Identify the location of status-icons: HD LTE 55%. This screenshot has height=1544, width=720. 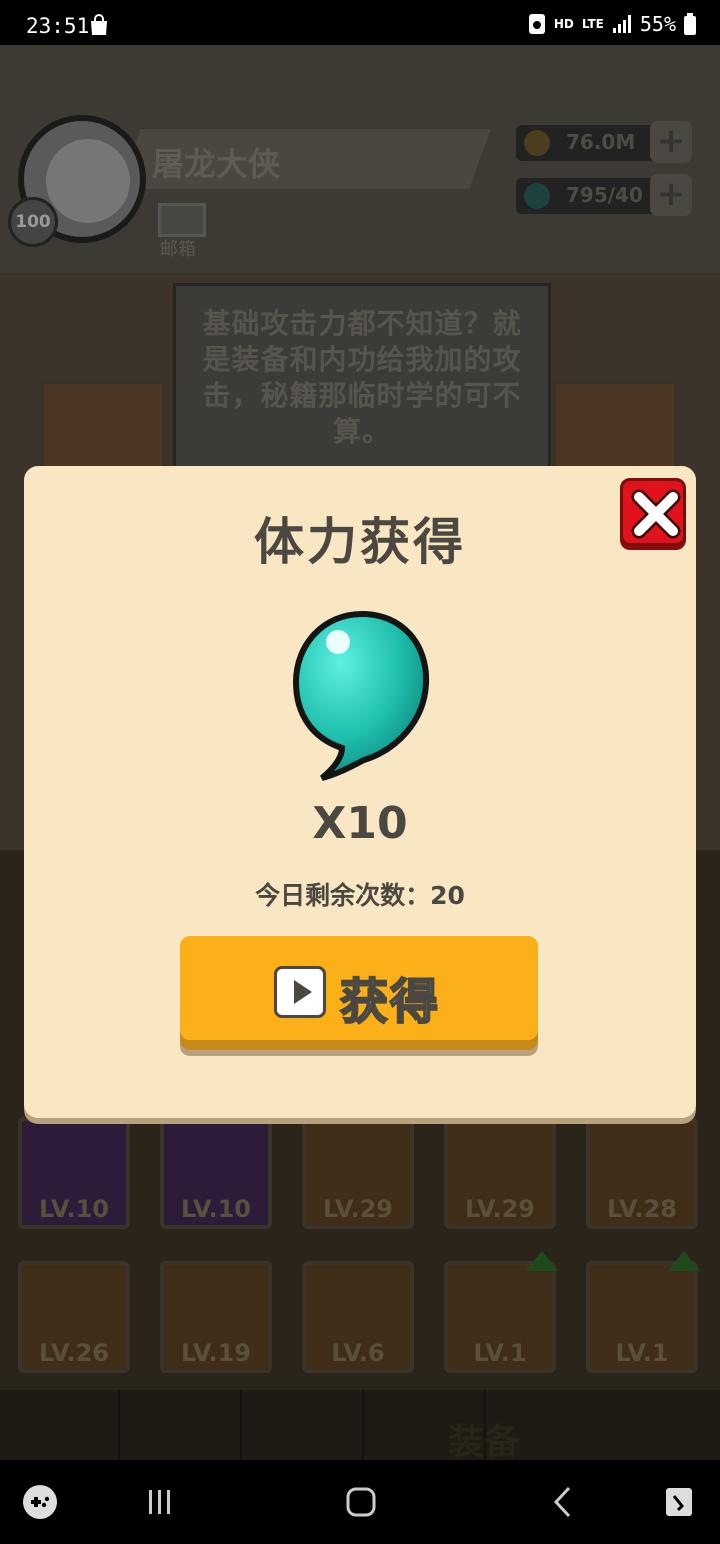
(612, 24).